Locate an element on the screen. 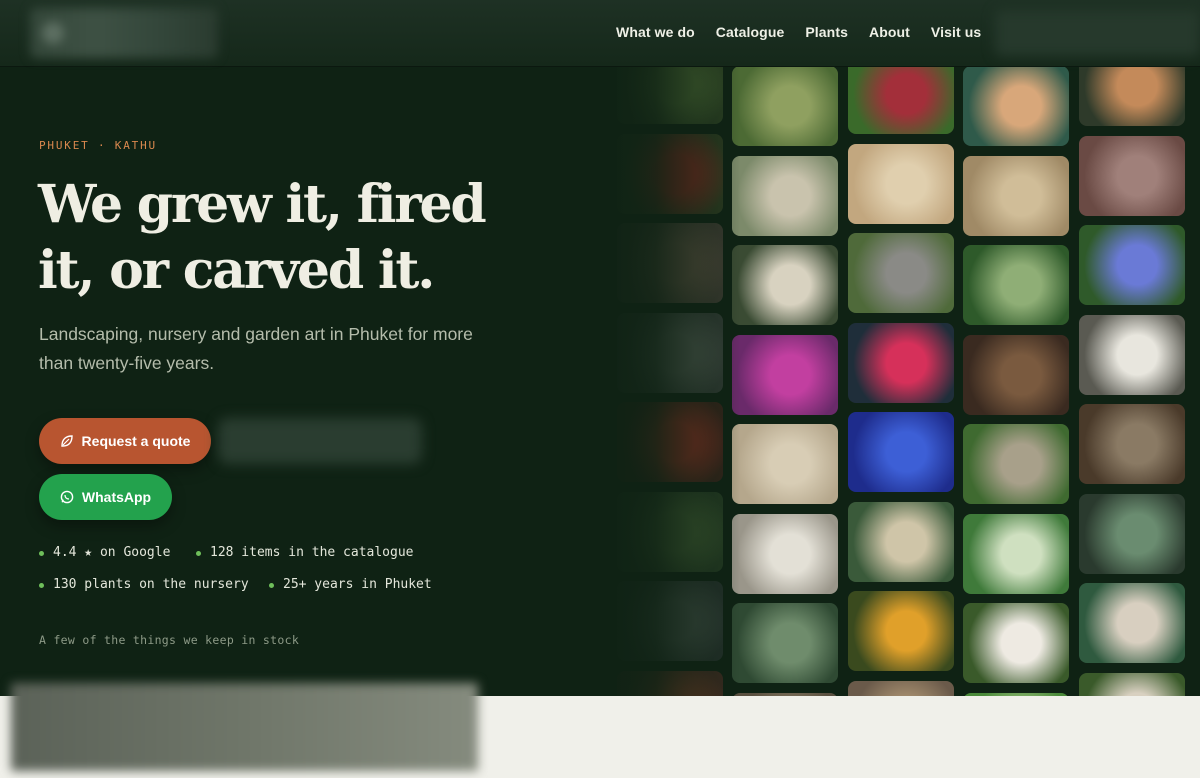  tile-dark-pot is located at coordinates (670, 621).